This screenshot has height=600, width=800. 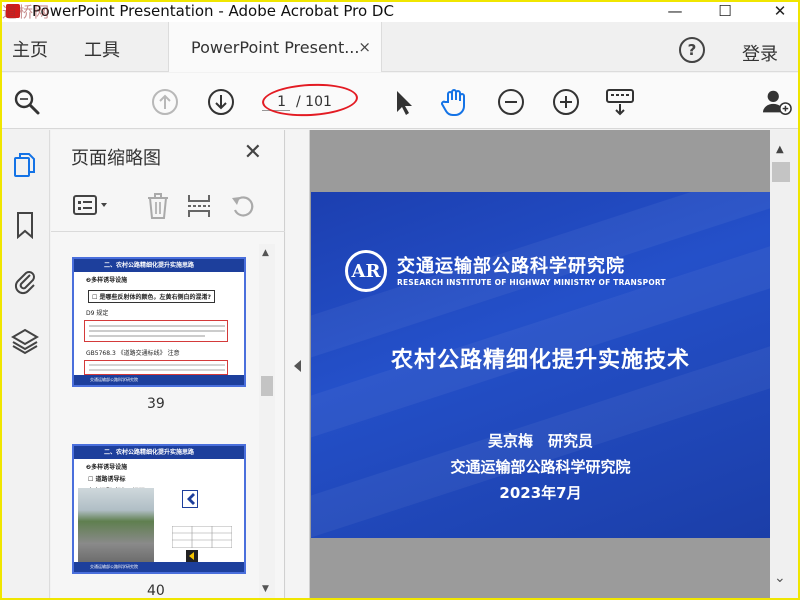 What do you see at coordinates (199, 206) in the screenshot?
I see `extract-page-icon` at bounding box center [199, 206].